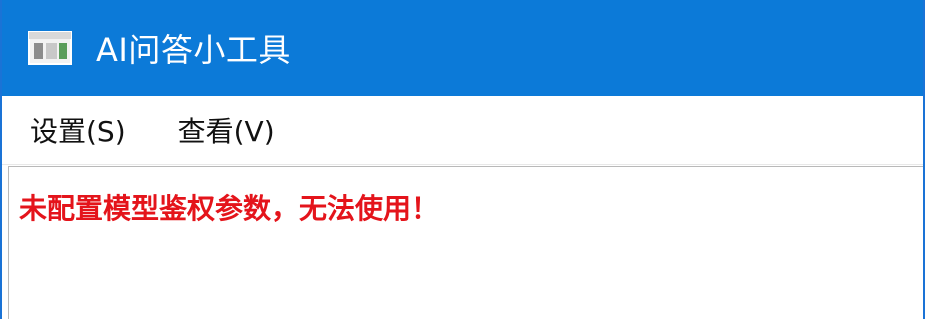 Image resolution: width=925 pixels, height=319 pixels. Describe the element at coordinates (226, 130) in the screenshot. I see `menu-view: 查看(V)` at that location.